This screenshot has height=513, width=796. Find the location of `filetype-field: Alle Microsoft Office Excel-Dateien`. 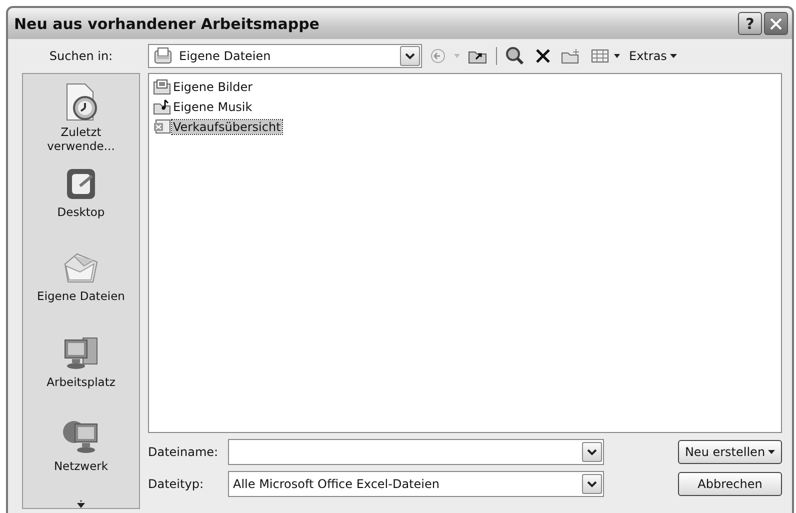

filetype-field: Alle Microsoft Office Excel-Dateien is located at coordinates (416, 484).